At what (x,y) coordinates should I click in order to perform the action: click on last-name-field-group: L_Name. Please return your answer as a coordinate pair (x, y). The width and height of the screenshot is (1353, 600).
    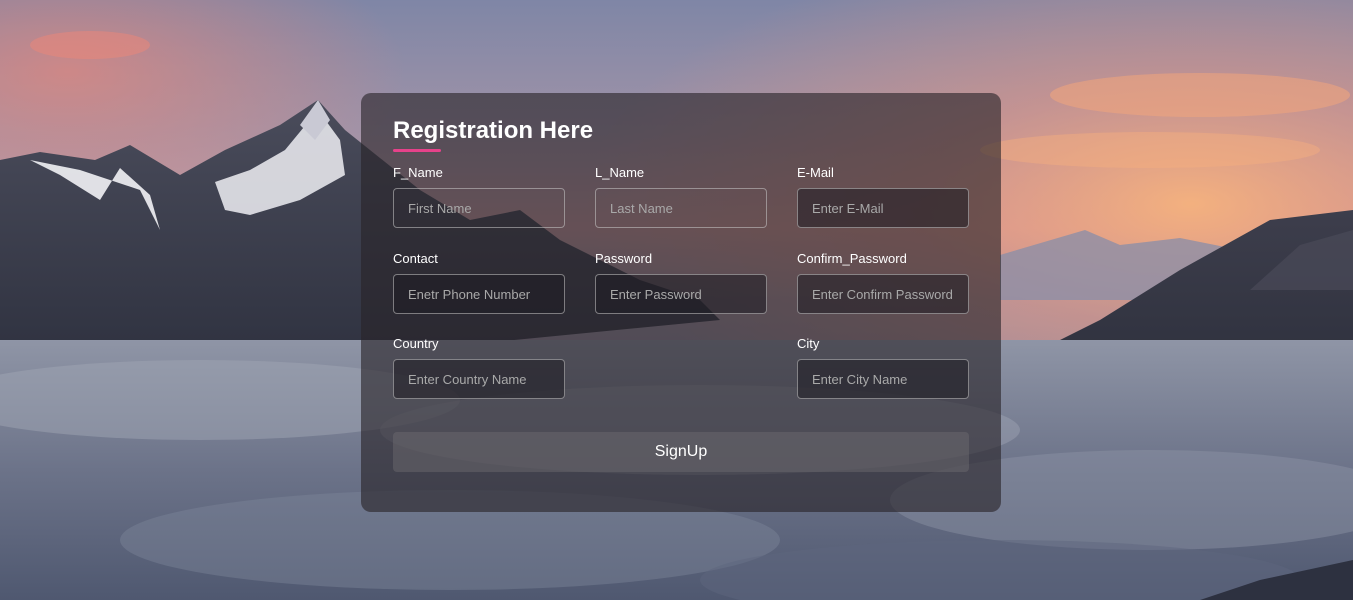
    Looking at the image, I should click on (681, 196).